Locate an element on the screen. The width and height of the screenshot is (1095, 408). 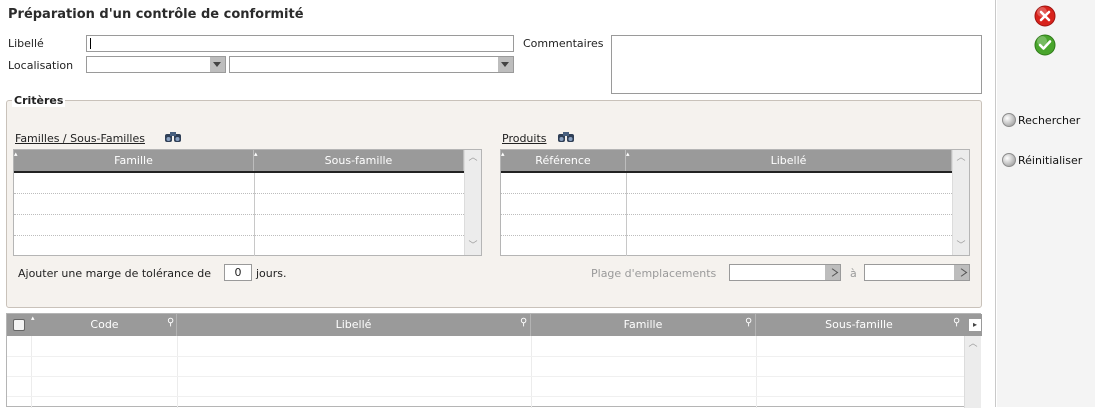
results-col-libelle: Libellé is located at coordinates (354, 325).